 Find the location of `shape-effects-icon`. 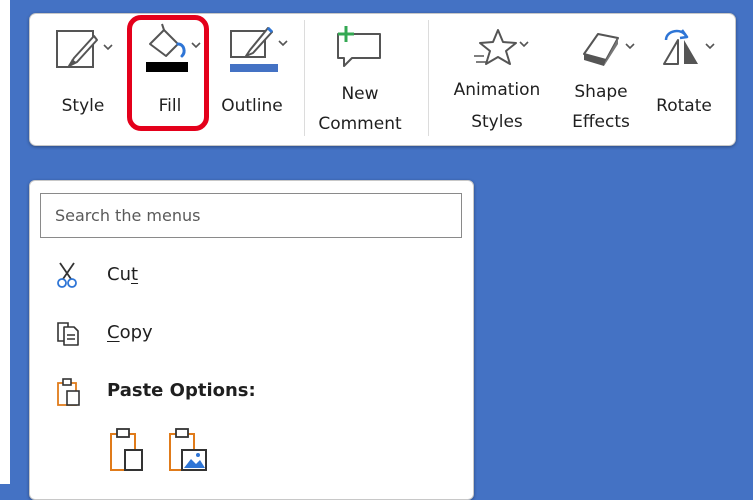

shape-effects-icon is located at coordinates (609, 49).